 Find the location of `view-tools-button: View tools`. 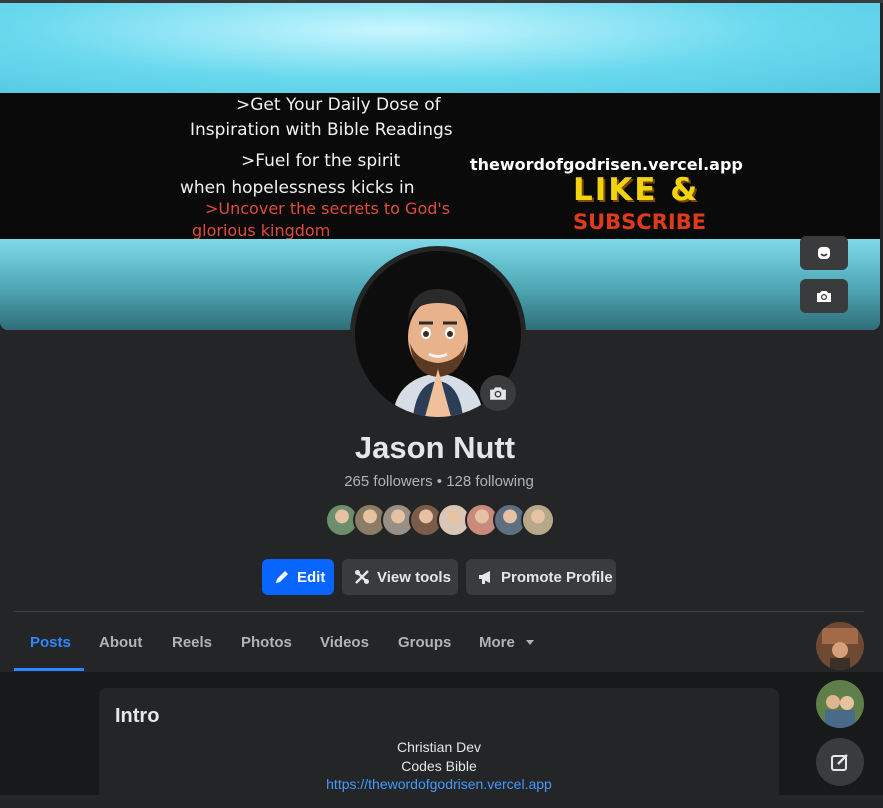

view-tools-button: View tools is located at coordinates (400, 577).